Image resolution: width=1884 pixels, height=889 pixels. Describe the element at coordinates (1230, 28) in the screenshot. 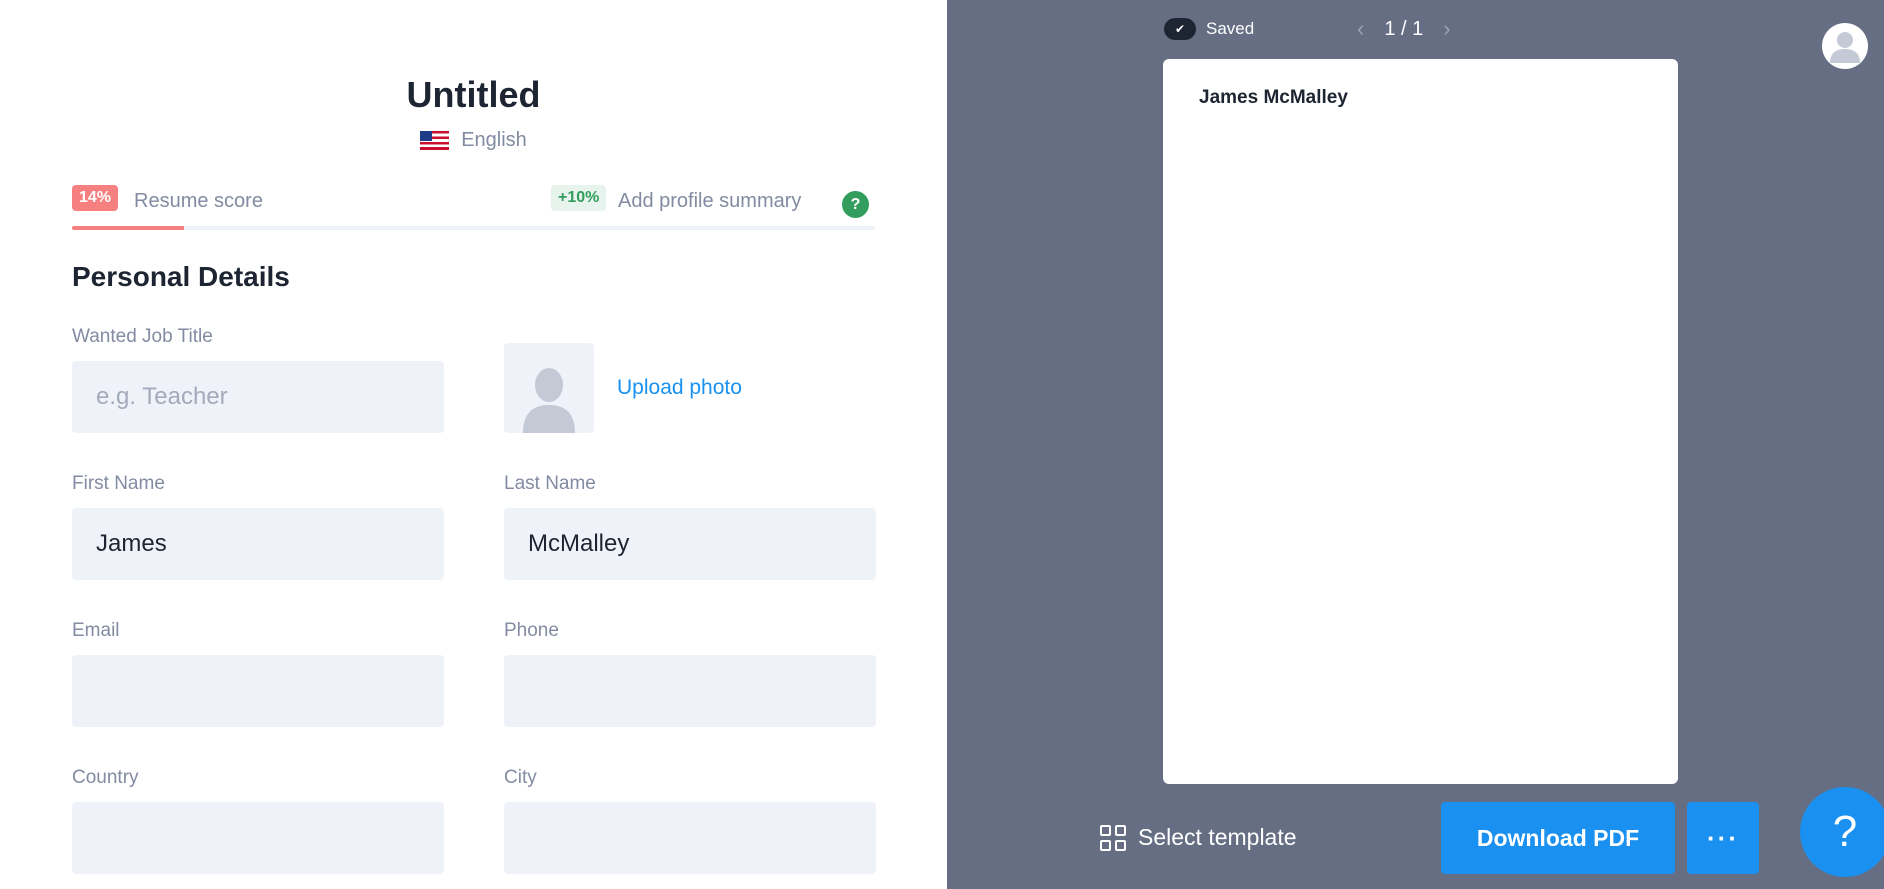

I see `saved-label: Saved` at that location.